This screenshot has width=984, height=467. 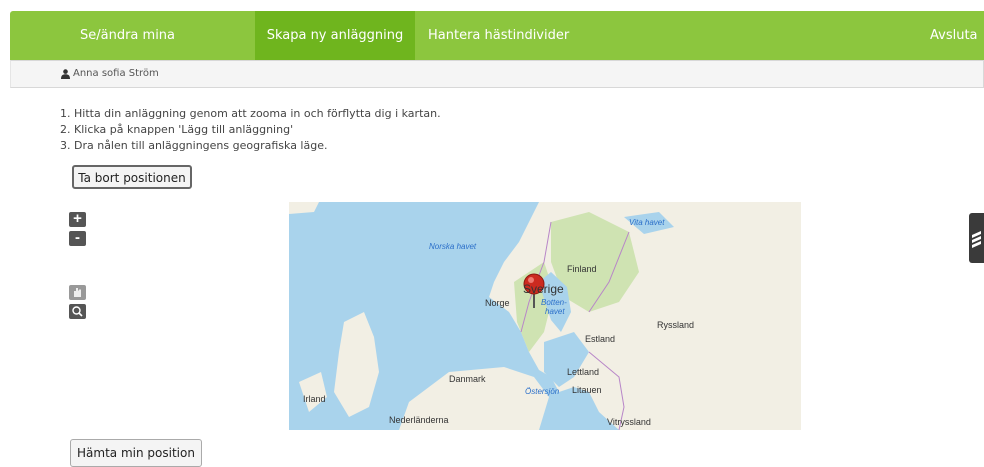 What do you see at coordinates (647, 222) in the screenshot?
I see `map-label-vita-havet: Vita havet` at bounding box center [647, 222].